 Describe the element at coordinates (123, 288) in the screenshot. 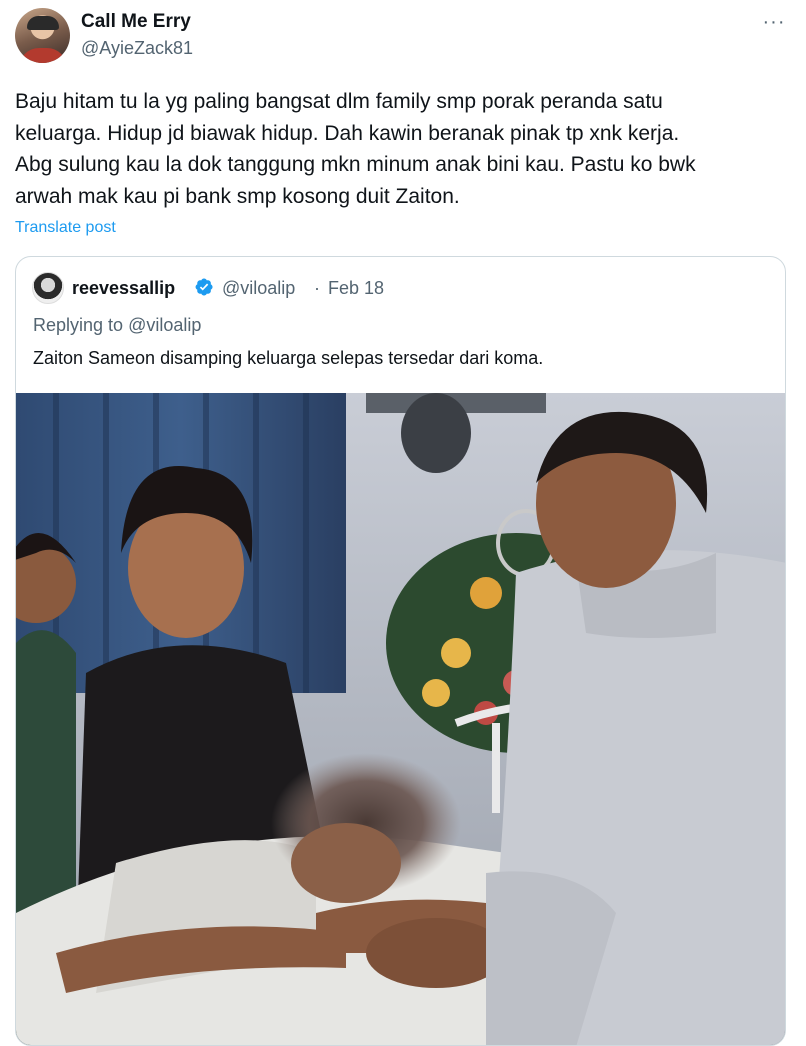

I see `quoted-author-name: reevessallip` at that location.